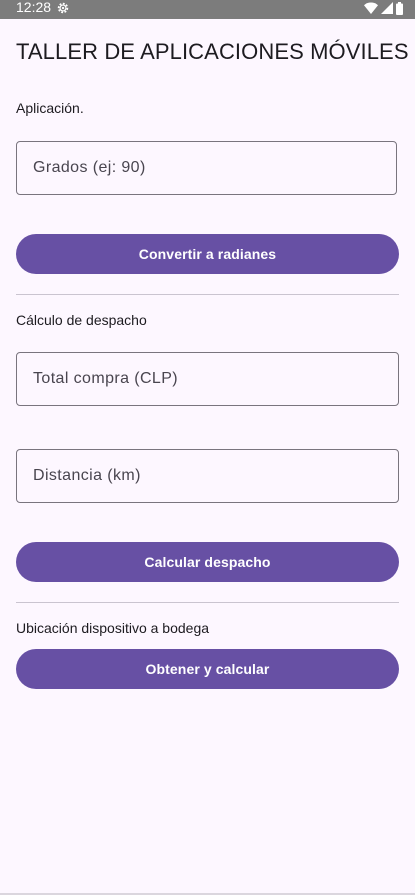  Describe the element at coordinates (399, 8) in the screenshot. I see `battery-icon` at that location.